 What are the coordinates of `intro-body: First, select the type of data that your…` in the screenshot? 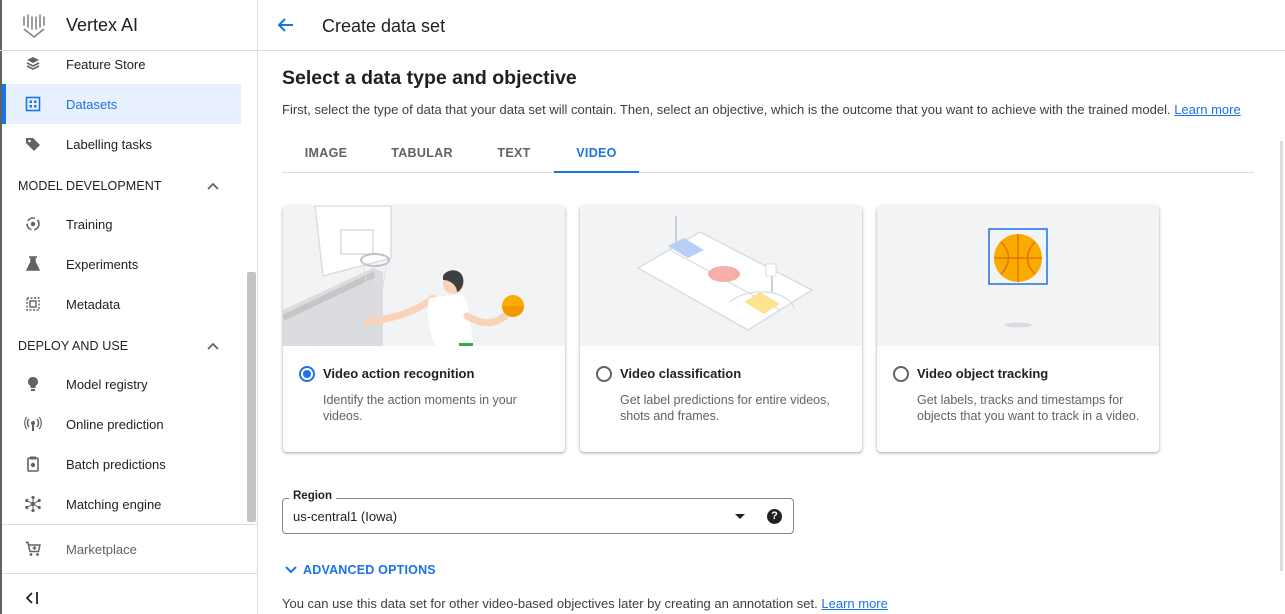 It's located at (726, 109).